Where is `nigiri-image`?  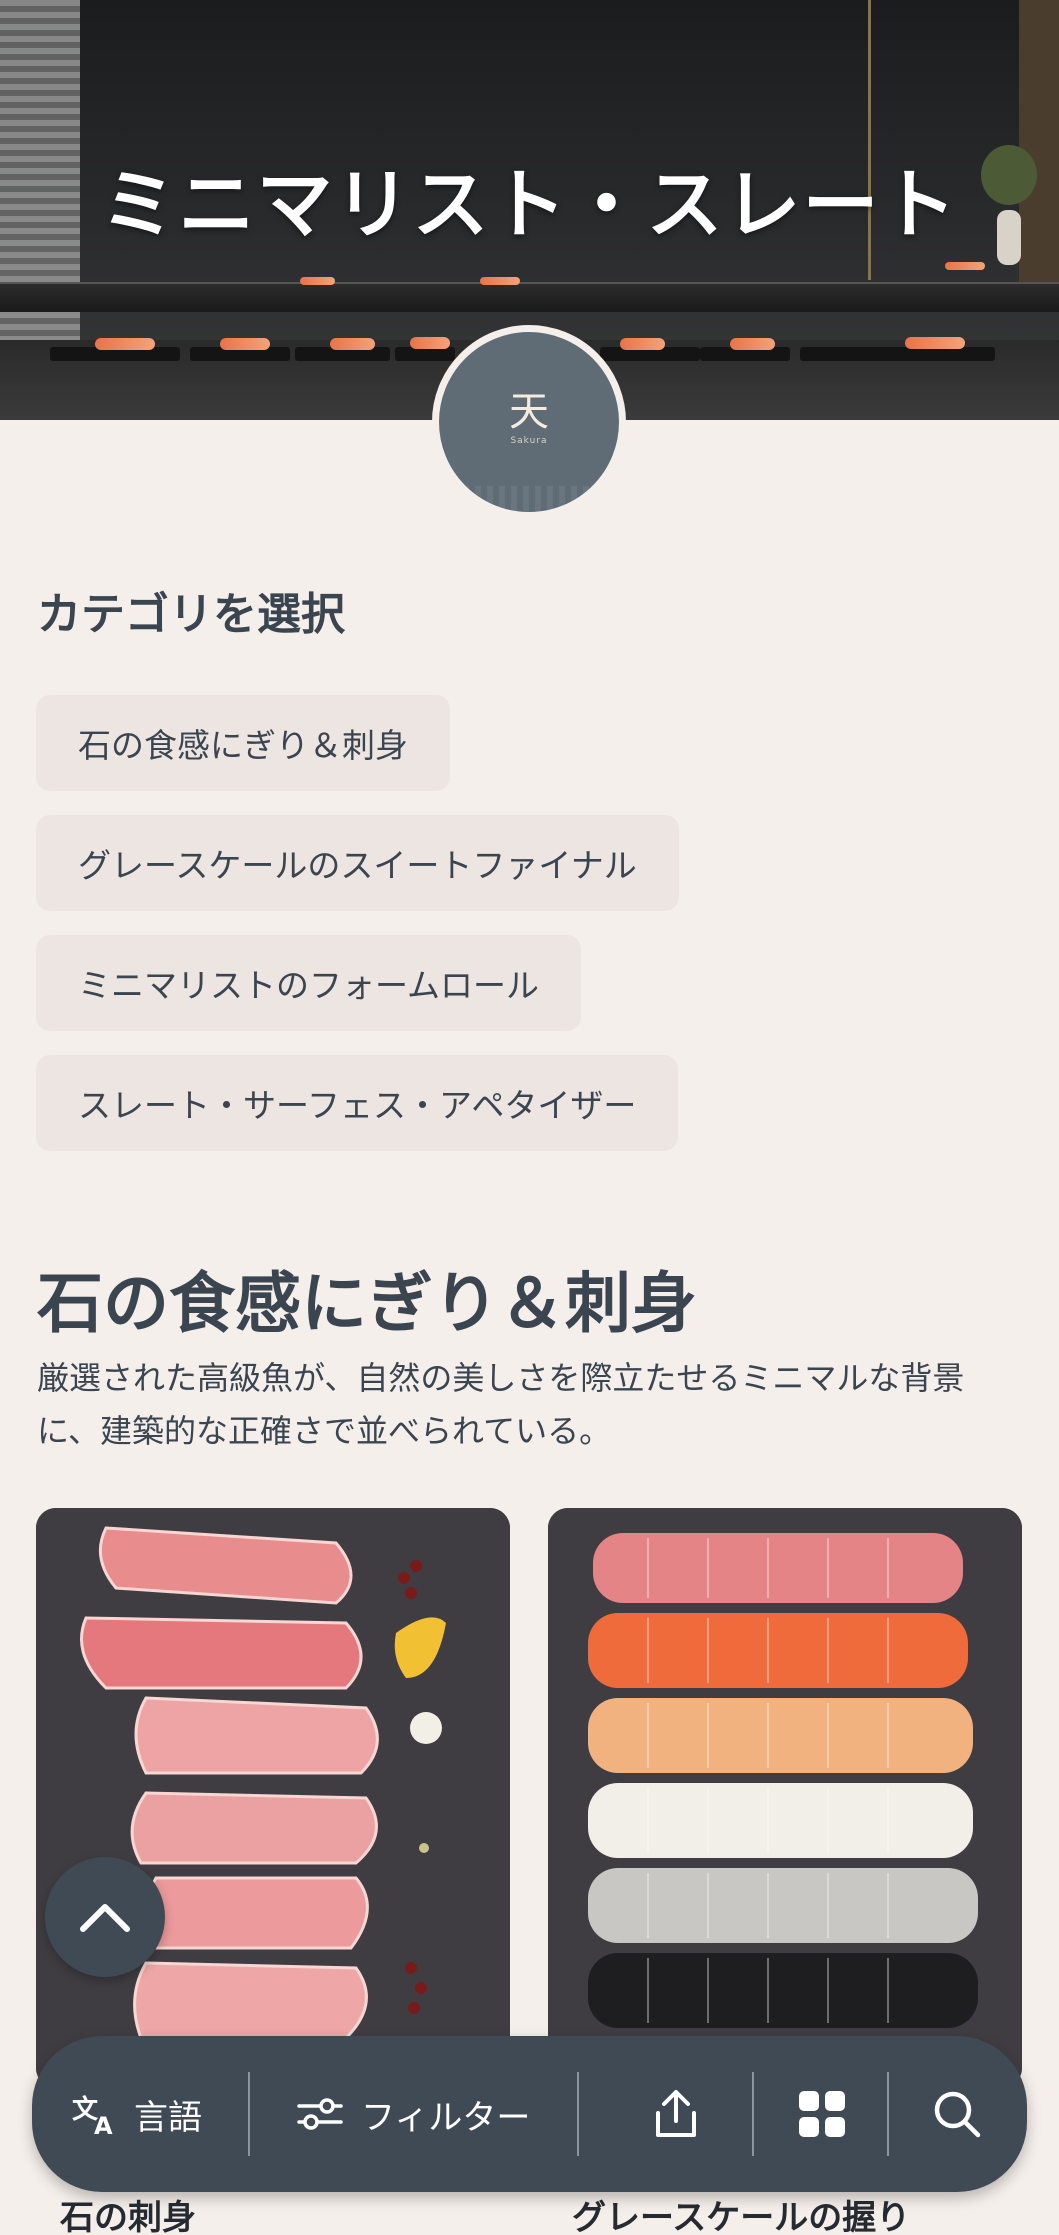
nigiri-image is located at coordinates (785, 1798).